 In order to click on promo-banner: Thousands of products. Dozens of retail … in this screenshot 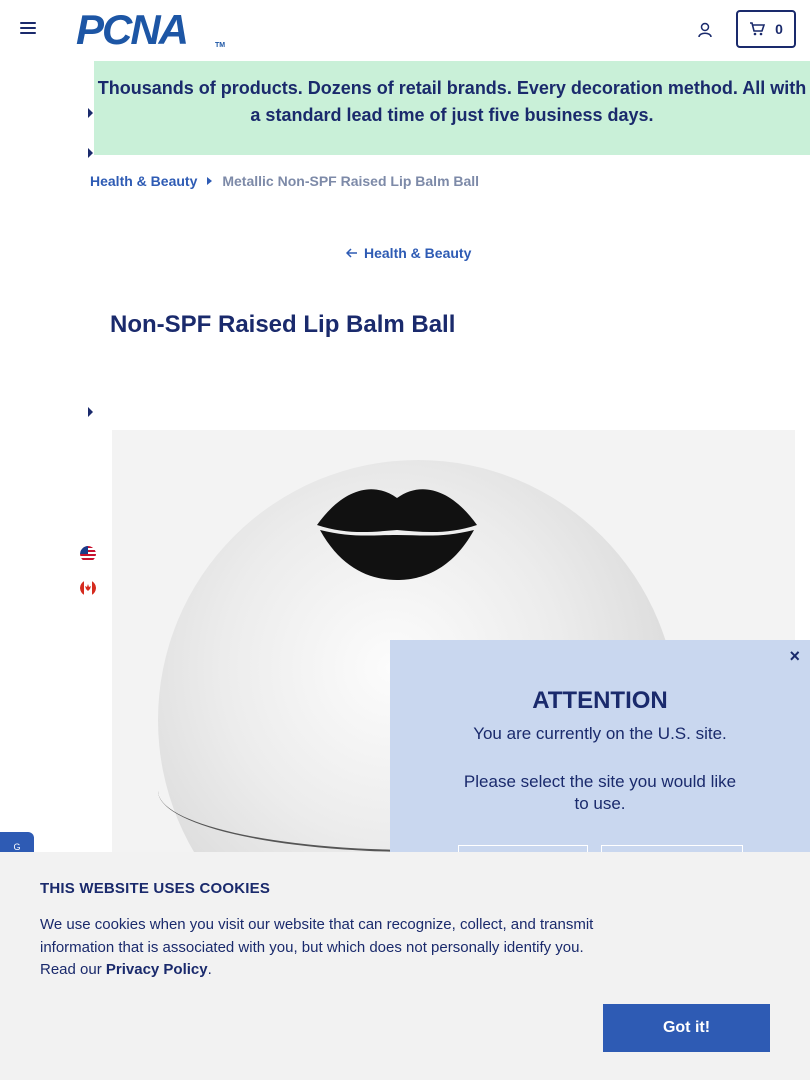, I will do `click(452, 108)`.